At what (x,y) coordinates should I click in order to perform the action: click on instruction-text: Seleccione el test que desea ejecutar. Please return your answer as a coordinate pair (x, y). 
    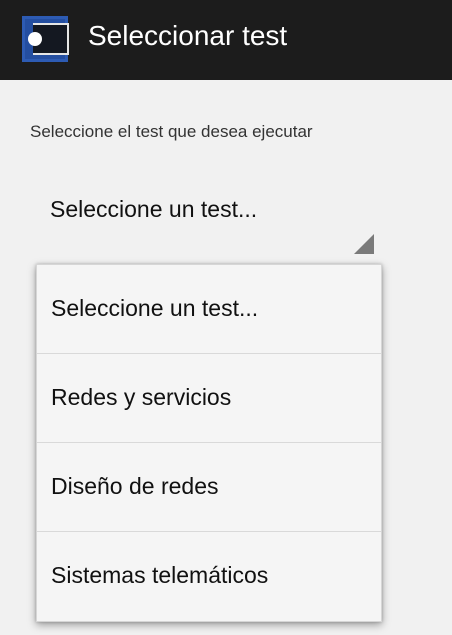
    Looking at the image, I should click on (171, 131).